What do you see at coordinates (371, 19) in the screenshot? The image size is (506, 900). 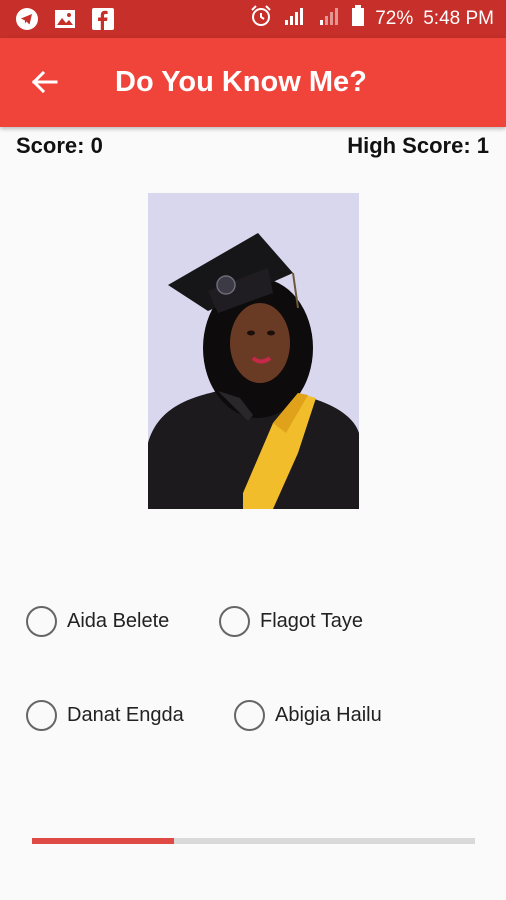 I see `status-right: 72% 5:48 PM` at bounding box center [371, 19].